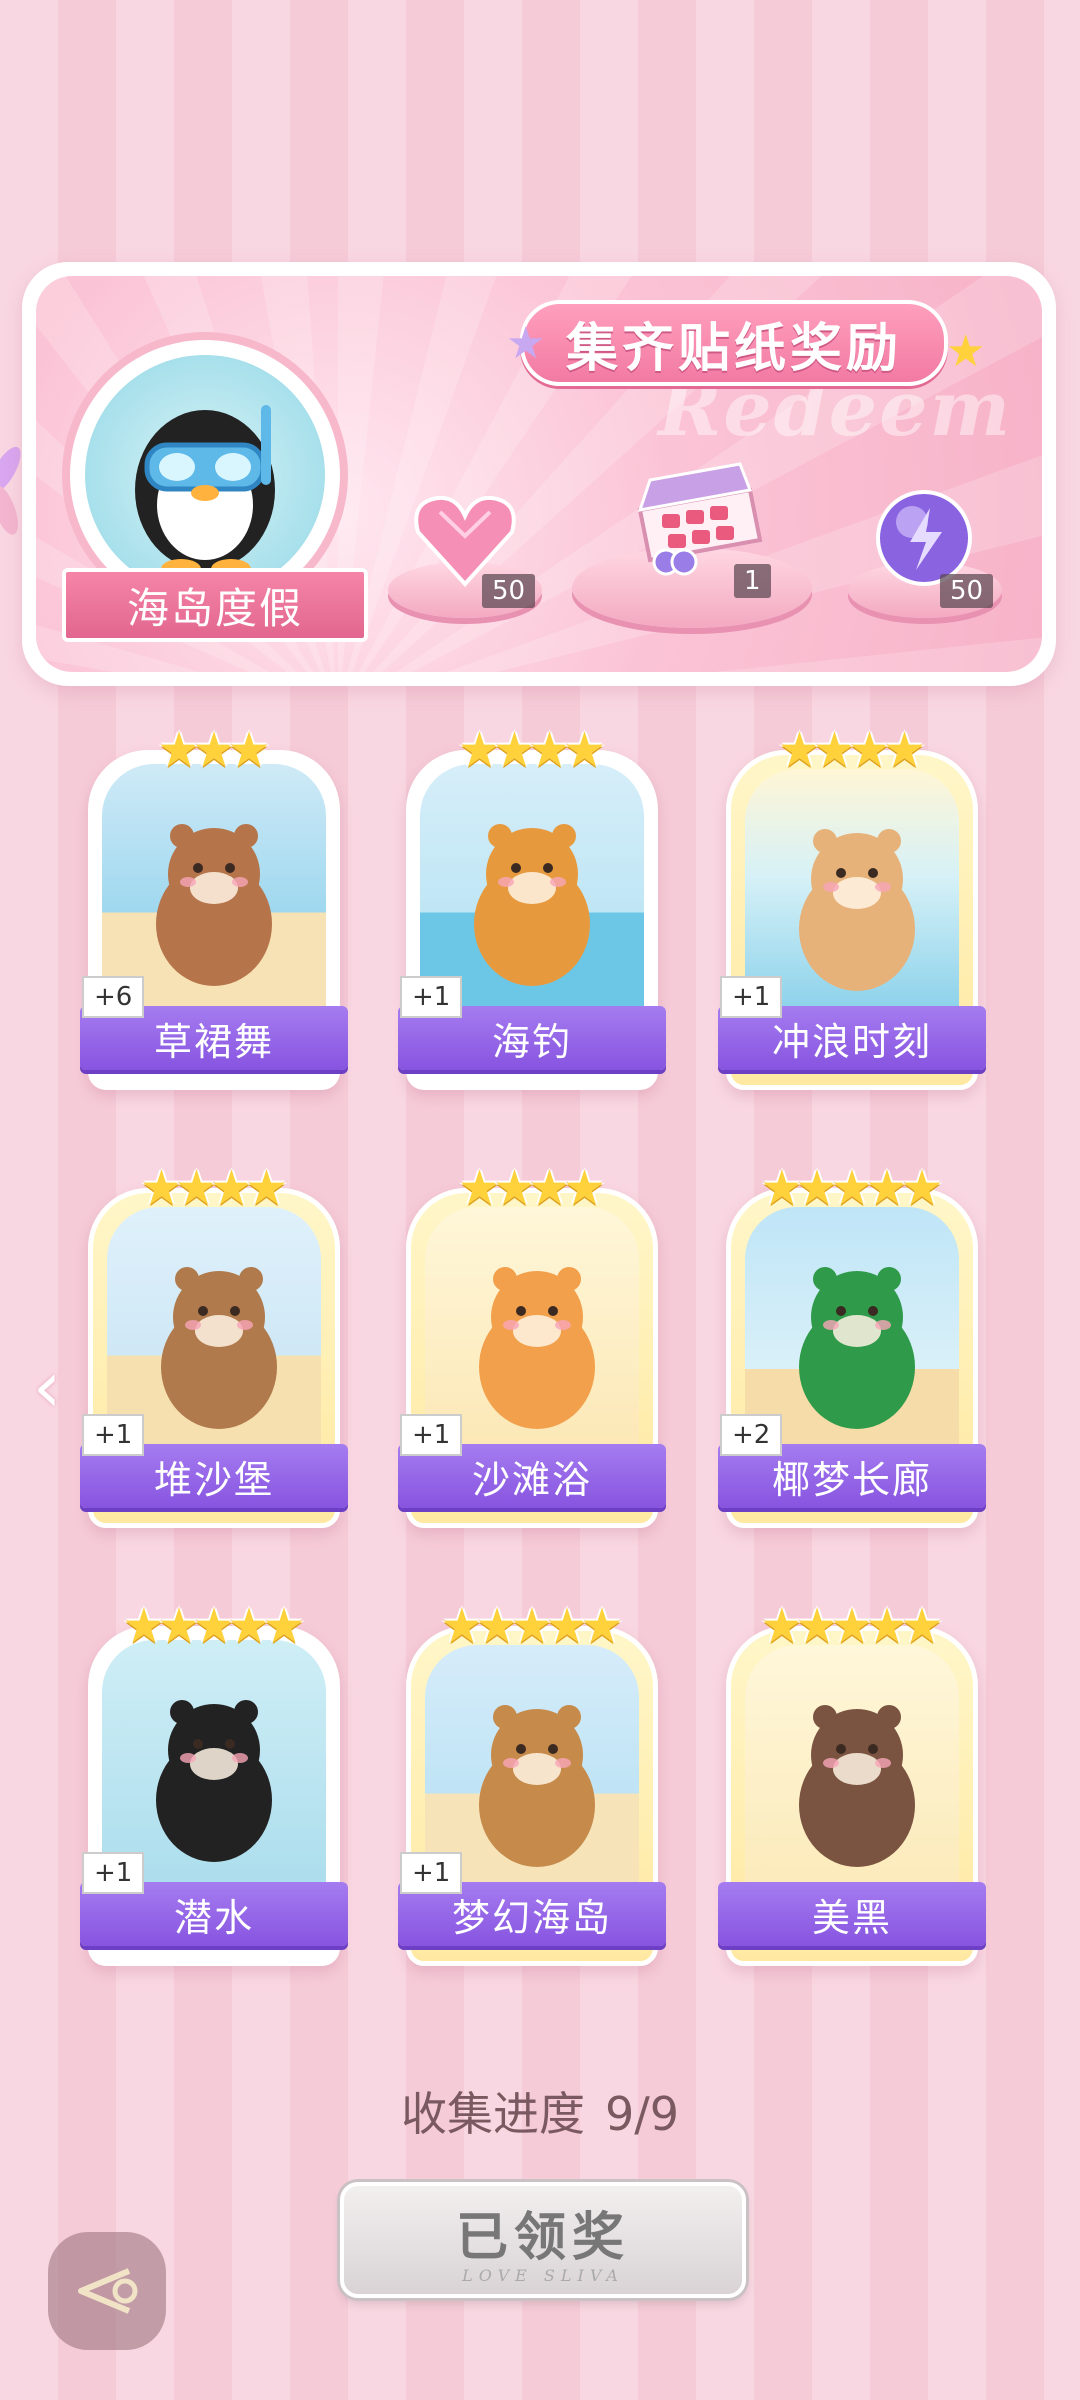 The image size is (1080, 2400). I want to click on claimed-sublabel: LOVE SLIVA, so click(543, 2275).